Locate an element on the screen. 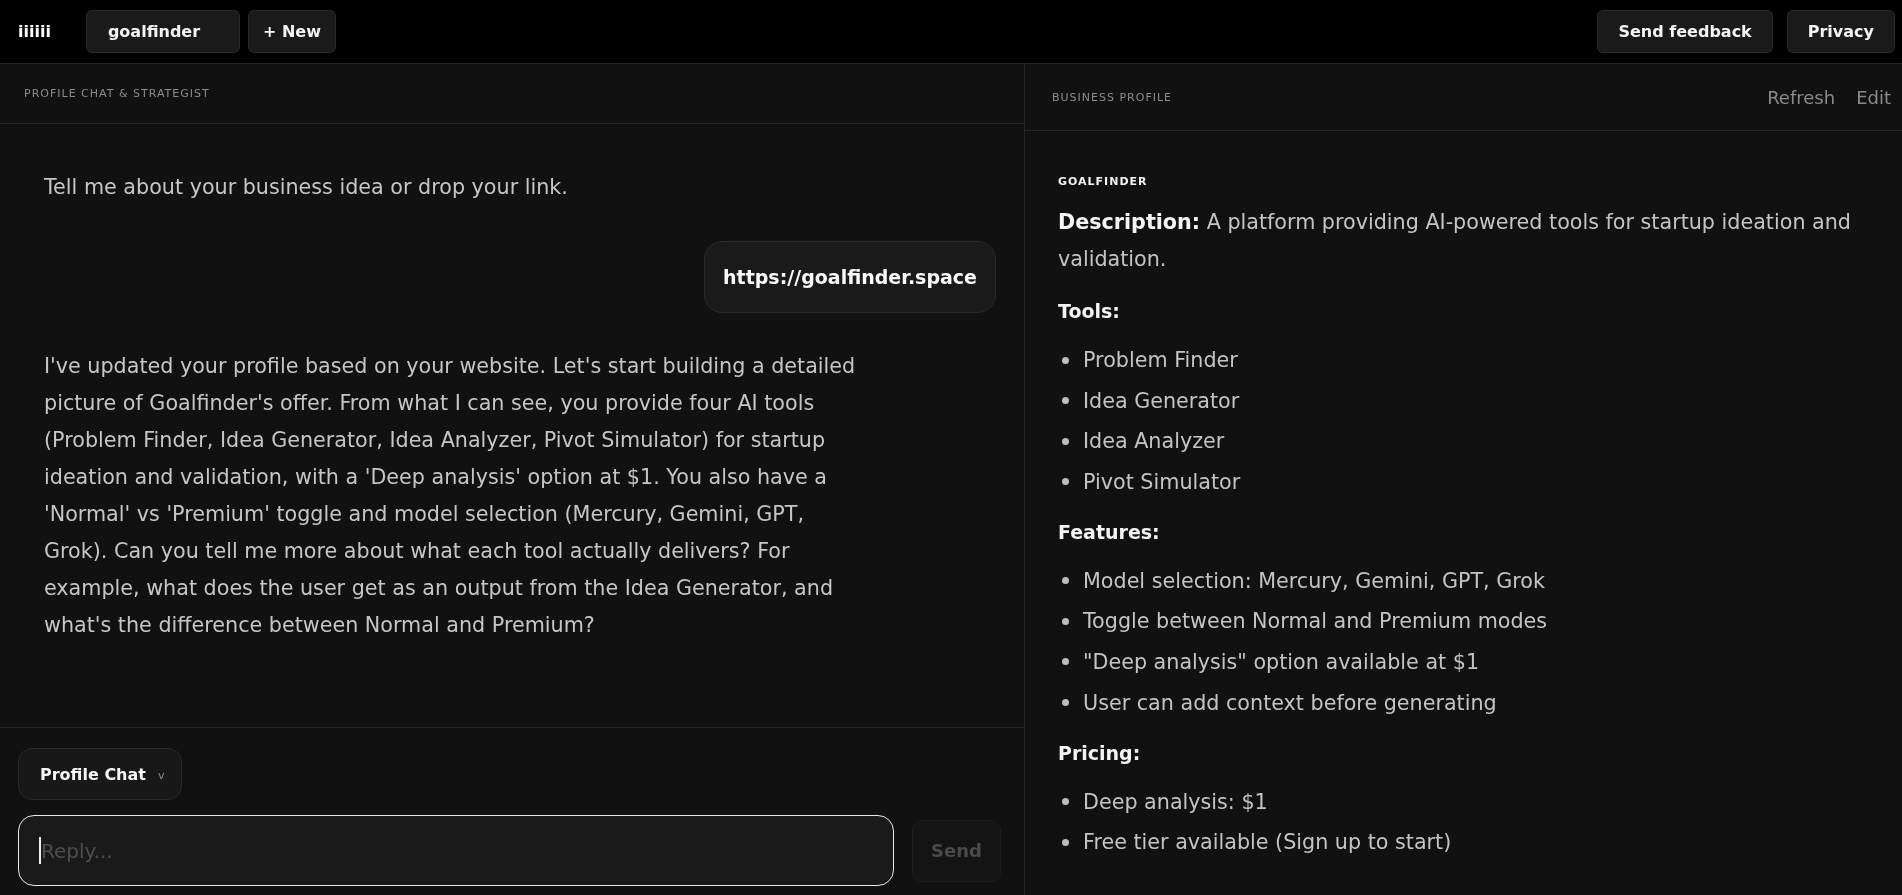 The height and width of the screenshot is (895, 1902). header-link: Refresh is located at coordinates (1801, 97).